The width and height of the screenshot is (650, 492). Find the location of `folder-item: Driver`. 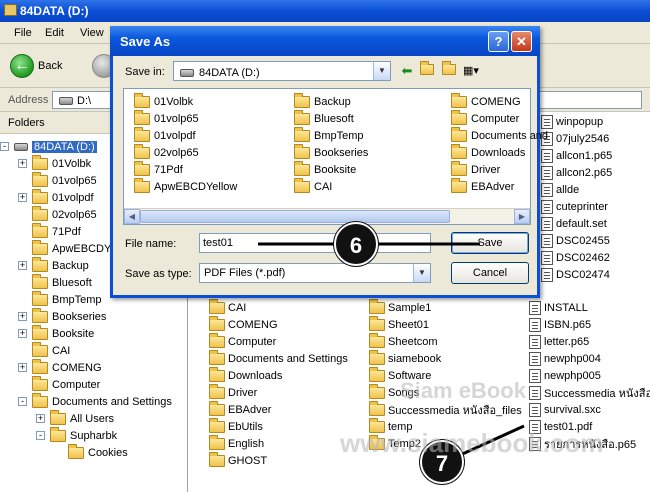

folder-item: Driver is located at coordinates (233, 392).